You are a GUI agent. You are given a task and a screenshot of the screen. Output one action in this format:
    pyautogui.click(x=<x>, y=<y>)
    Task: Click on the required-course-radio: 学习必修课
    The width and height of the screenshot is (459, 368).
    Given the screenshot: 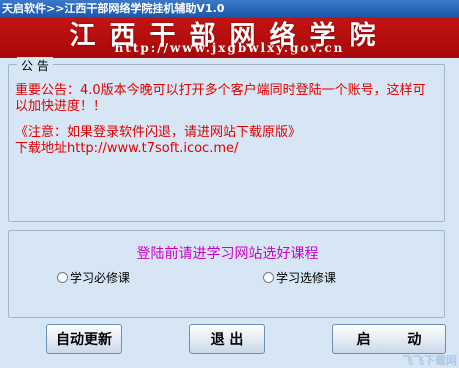 What is the action you would take?
    pyautogui.click(x=93, y=277)
    